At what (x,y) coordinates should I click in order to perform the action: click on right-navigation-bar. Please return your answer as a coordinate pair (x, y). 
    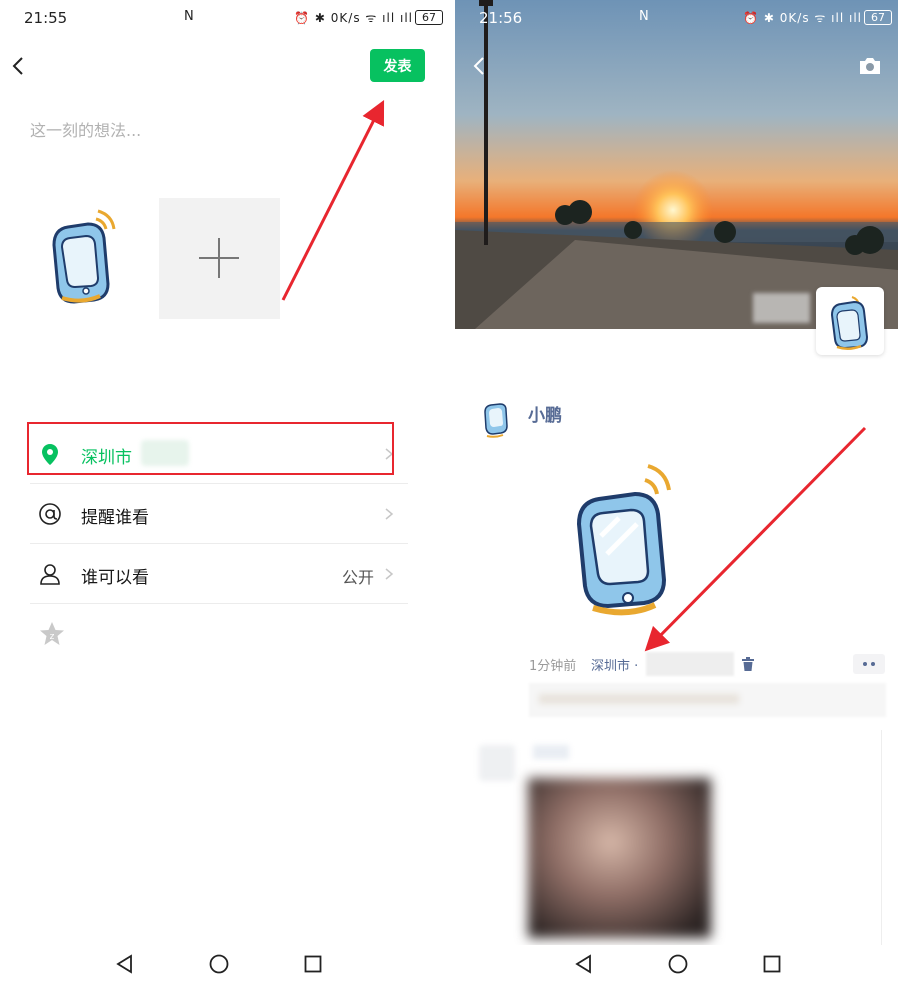
    Looking at the image, I should click on (676, 963).